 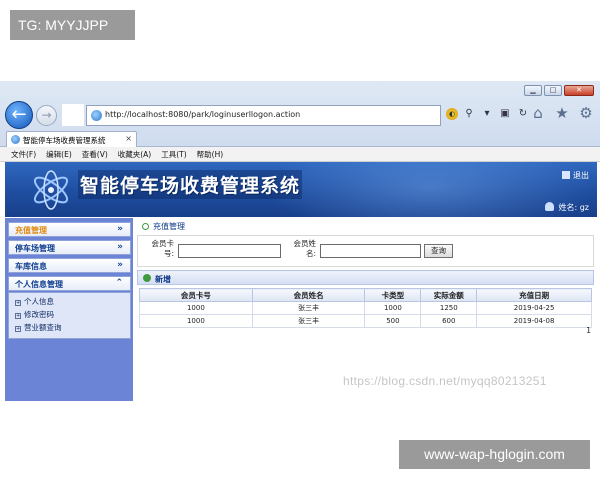 I want to click on favorites-star-icon: ★, so click(x=562, y=113).